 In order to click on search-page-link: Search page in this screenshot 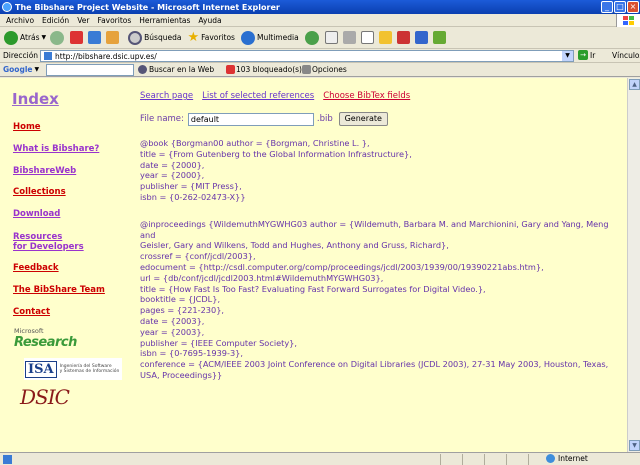, I will do `click(166, 96)`.